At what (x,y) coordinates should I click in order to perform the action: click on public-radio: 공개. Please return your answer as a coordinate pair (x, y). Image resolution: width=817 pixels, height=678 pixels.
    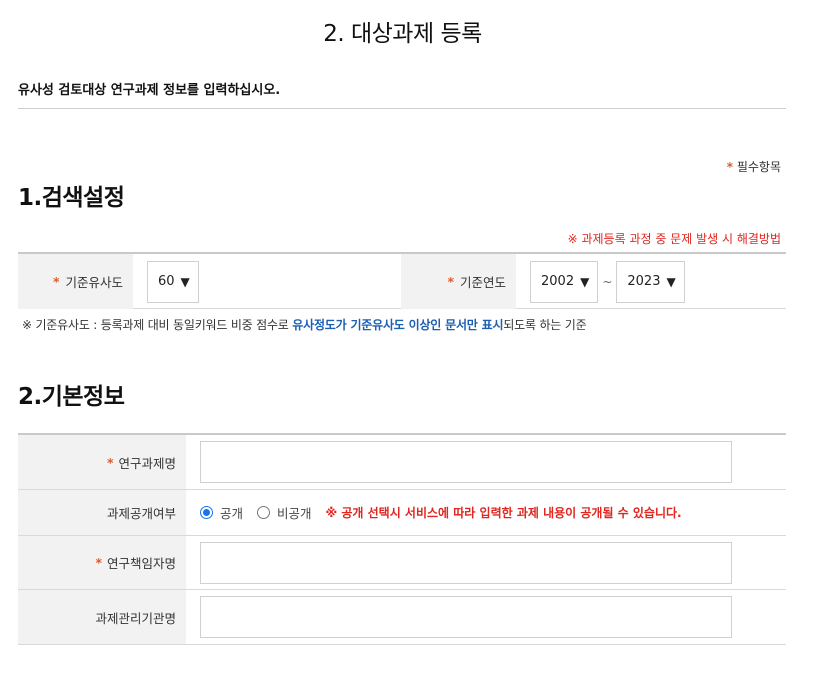
    Looking at the image, I should click on (221, 512).